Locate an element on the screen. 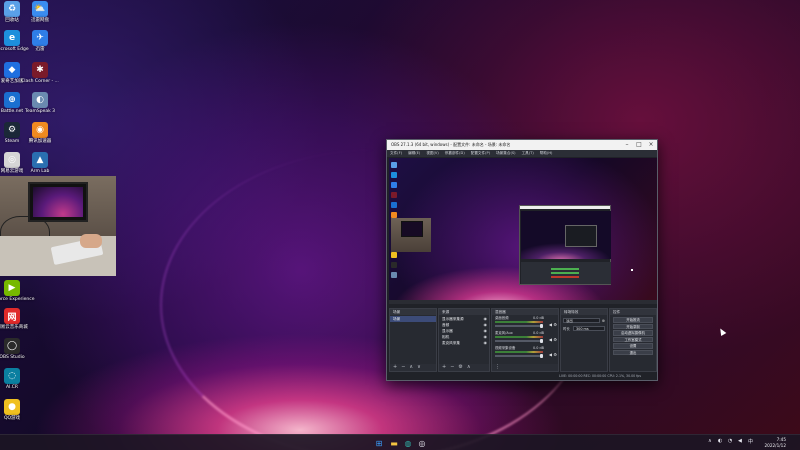 The width and height of the screenshot is (800, 450). menu-profile: 配置文件(P) is located at coordinates (480, 153).